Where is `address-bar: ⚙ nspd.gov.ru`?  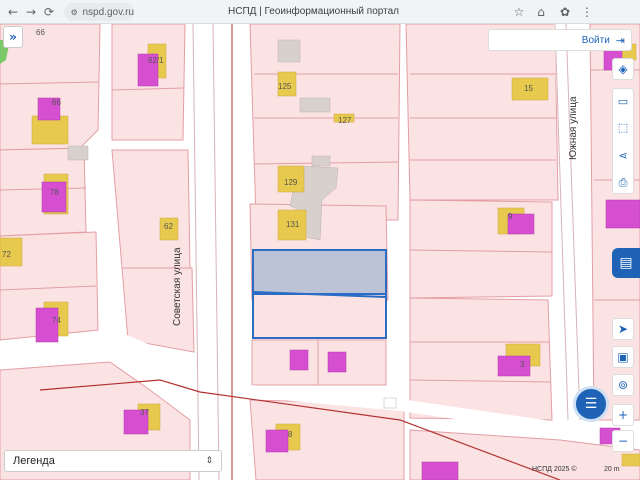 address-bar: ⚙ nspd.gov.ru is located at coordinates (99, 12).